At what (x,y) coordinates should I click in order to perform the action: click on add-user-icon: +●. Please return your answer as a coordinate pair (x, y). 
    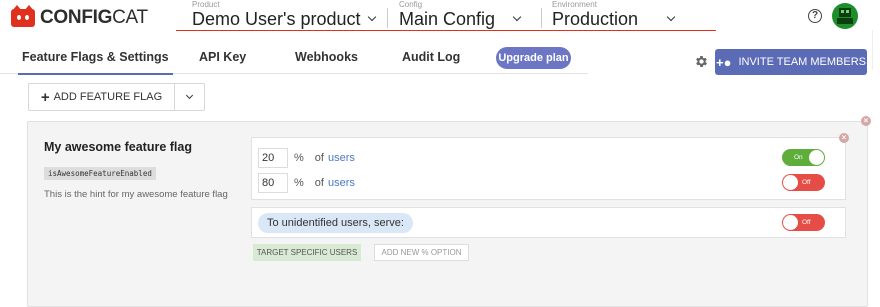
    Looking at the image, I should click on (724, 62).